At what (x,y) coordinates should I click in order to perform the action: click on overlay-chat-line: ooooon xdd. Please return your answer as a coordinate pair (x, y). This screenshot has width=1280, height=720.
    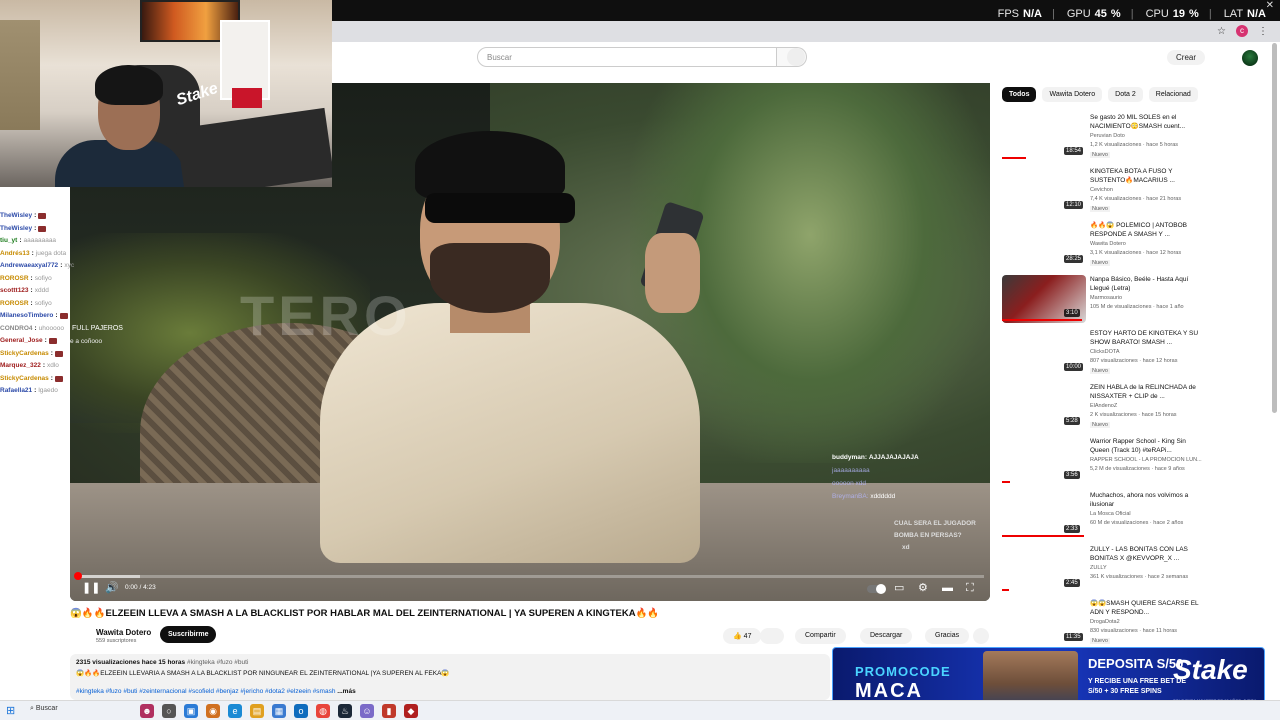
    Looking at the image, I should click on (849, 483).